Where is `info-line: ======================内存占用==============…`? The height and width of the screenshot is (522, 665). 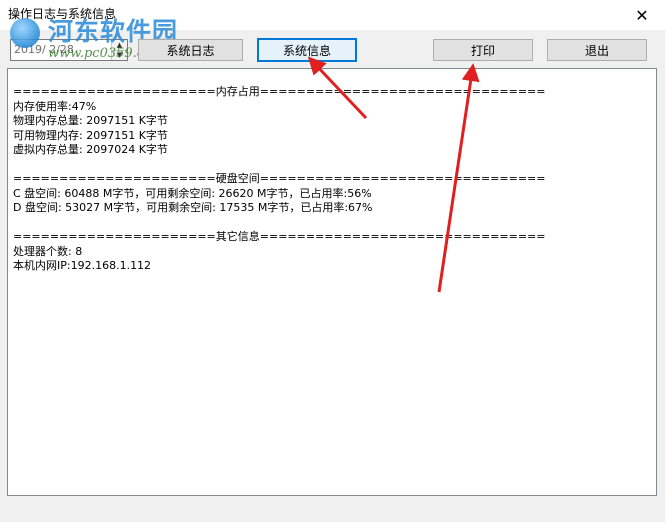
info-line: ======================内存占用==============… is located at coordinates (279, 91).